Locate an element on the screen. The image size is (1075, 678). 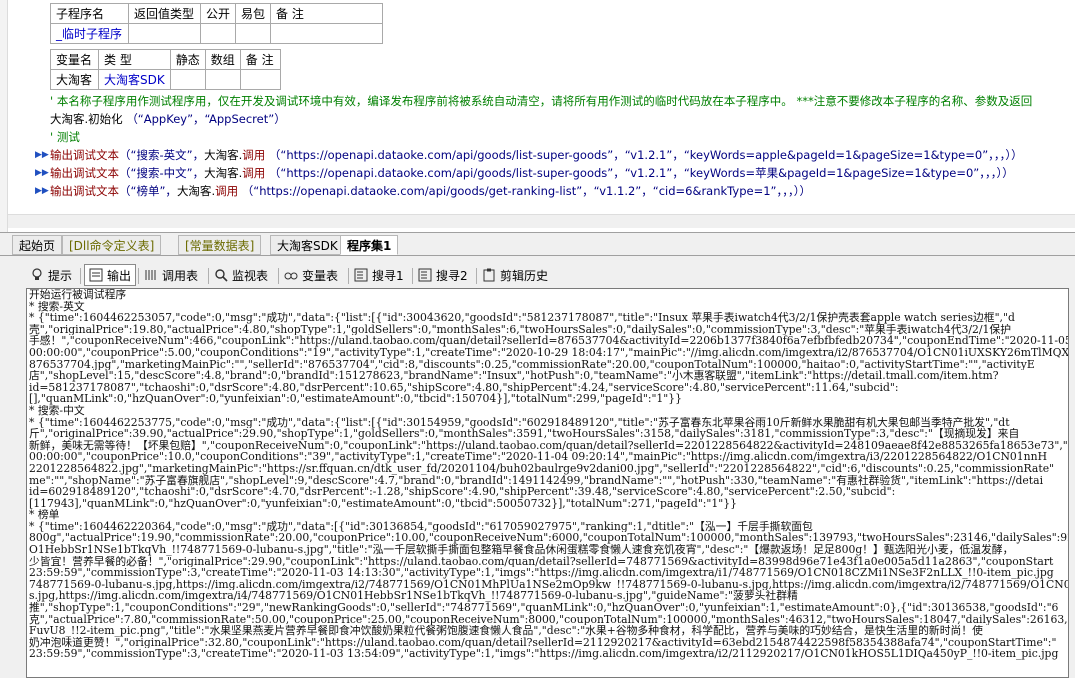
debug-label: 搜索-英文 is located at coordinates (161, 155).